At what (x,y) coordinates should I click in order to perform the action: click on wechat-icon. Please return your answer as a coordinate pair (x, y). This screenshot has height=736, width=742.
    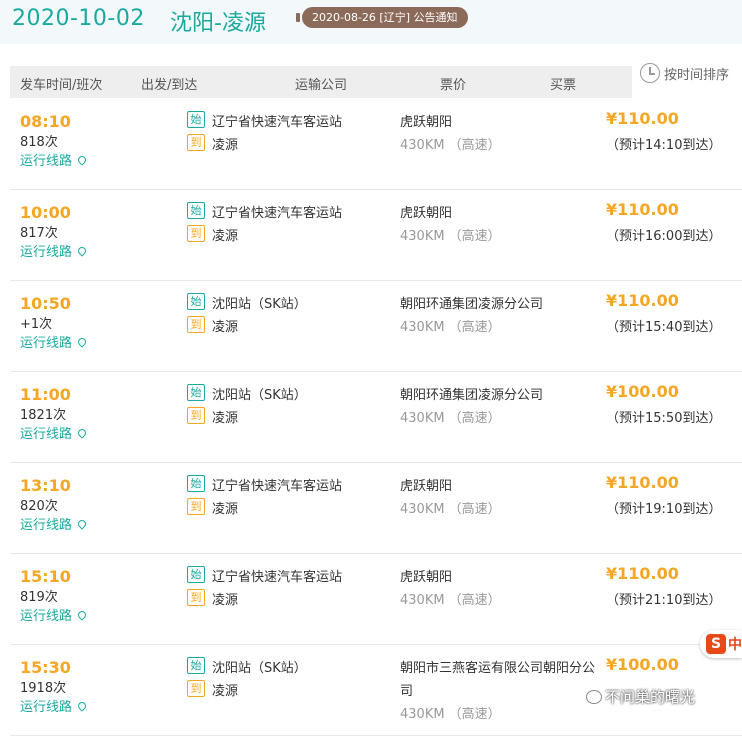
    Looking at the image, I should click on (594, 696).